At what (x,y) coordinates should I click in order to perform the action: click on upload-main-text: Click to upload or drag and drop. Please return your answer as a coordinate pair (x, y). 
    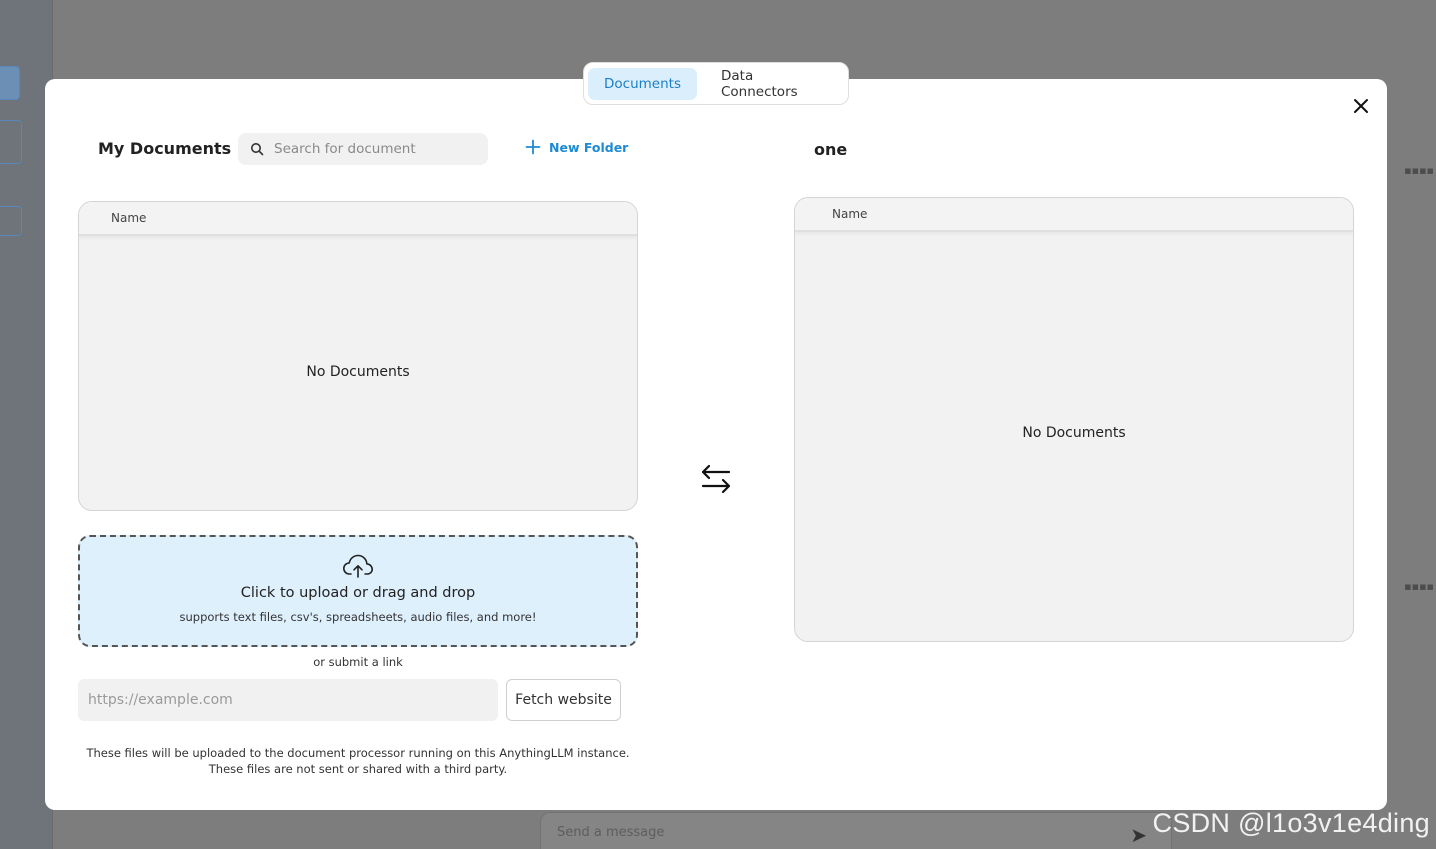
    Looking at the image, I should click on (358, 593).